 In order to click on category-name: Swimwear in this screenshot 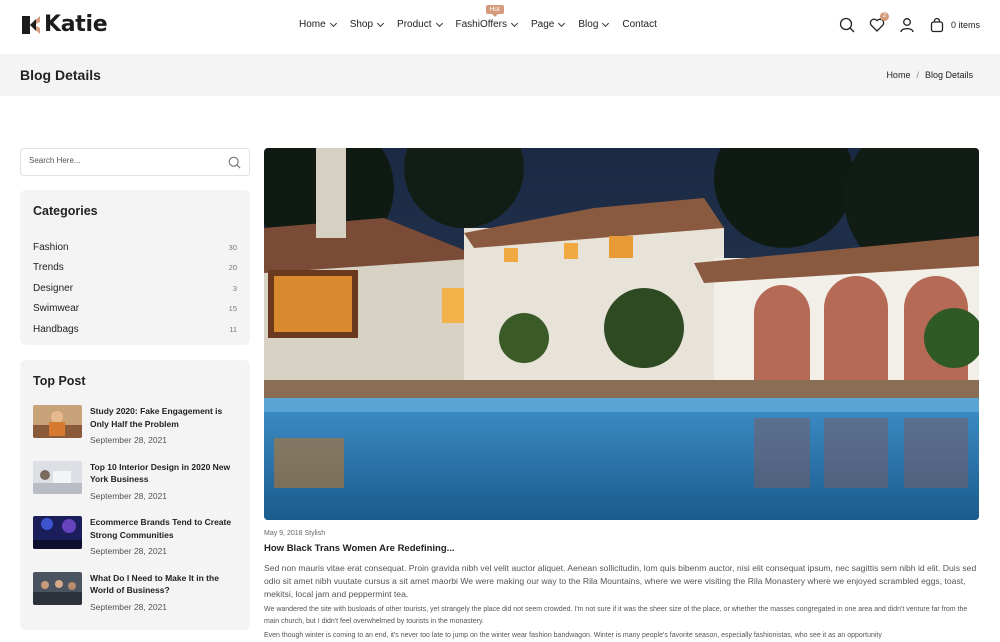, I will do `click(56, 309)`.